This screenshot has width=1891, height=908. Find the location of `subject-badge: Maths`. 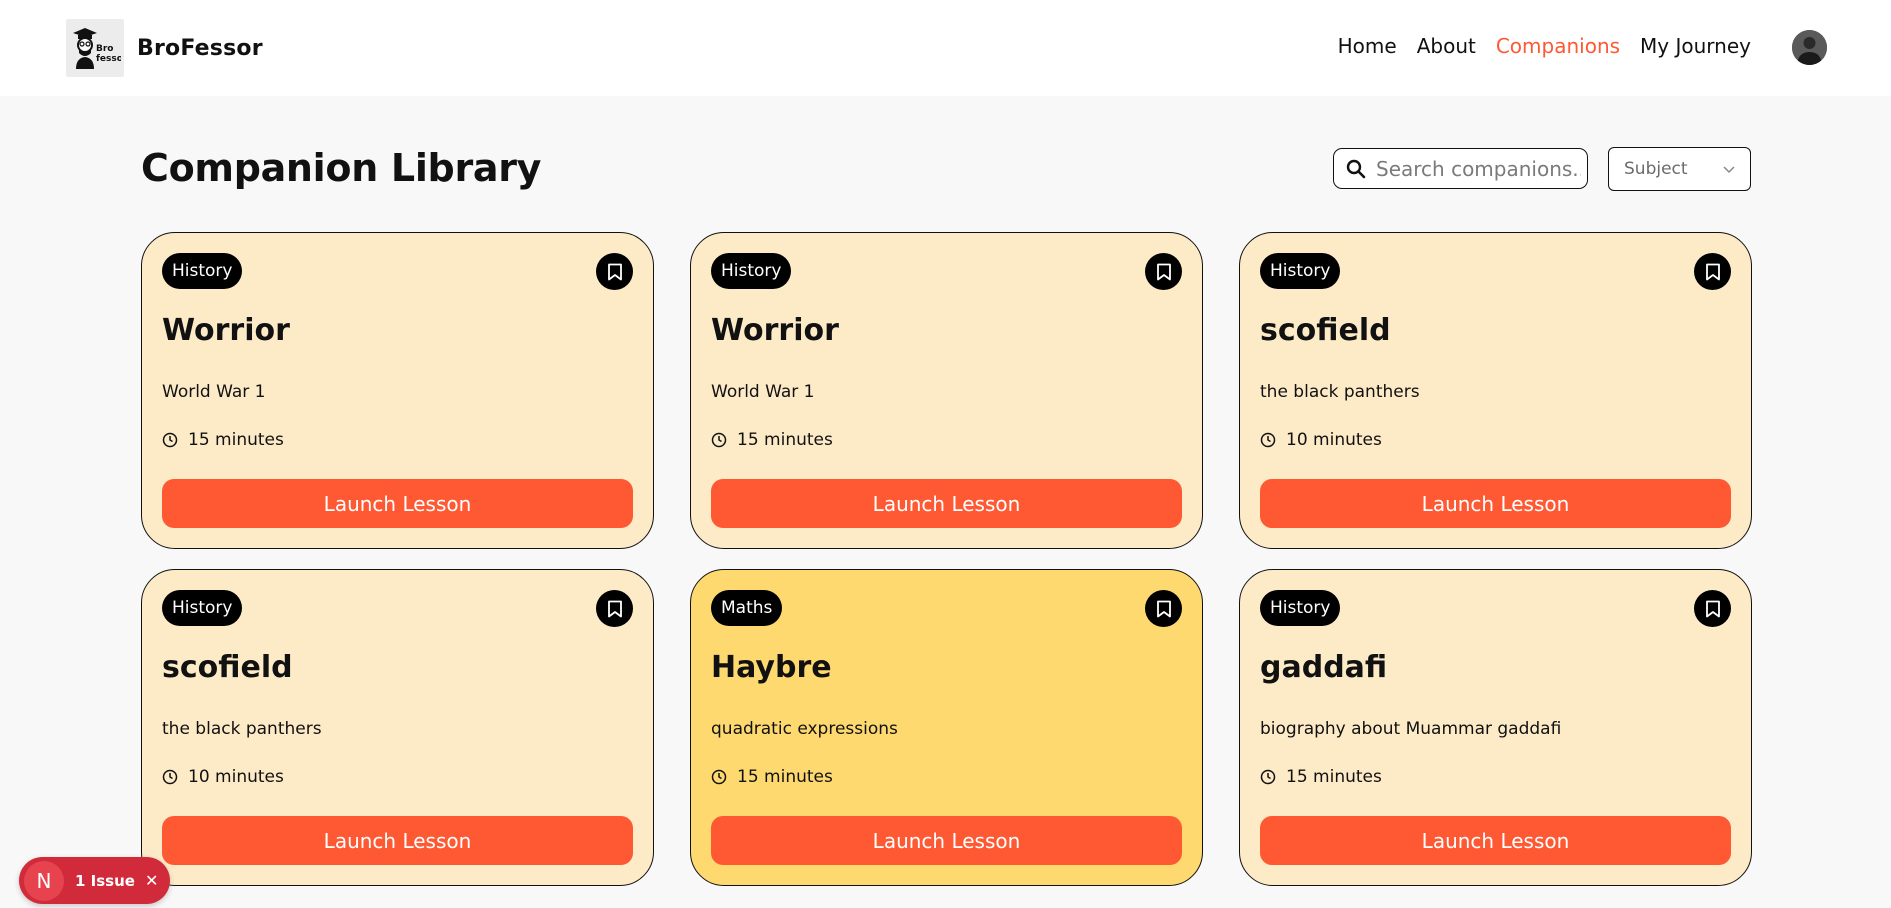

subject-badge: Maths is located at coordinates (747, 608).